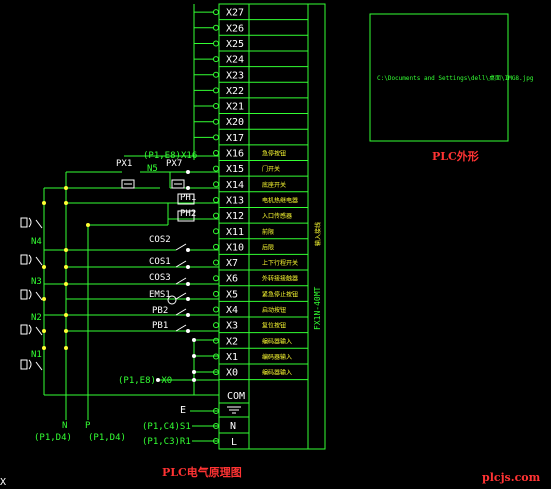  What do you see at coordinates (235, 216) in the screenshot?
I see `terminal-x12: X12` at bounding box center [235, 216].